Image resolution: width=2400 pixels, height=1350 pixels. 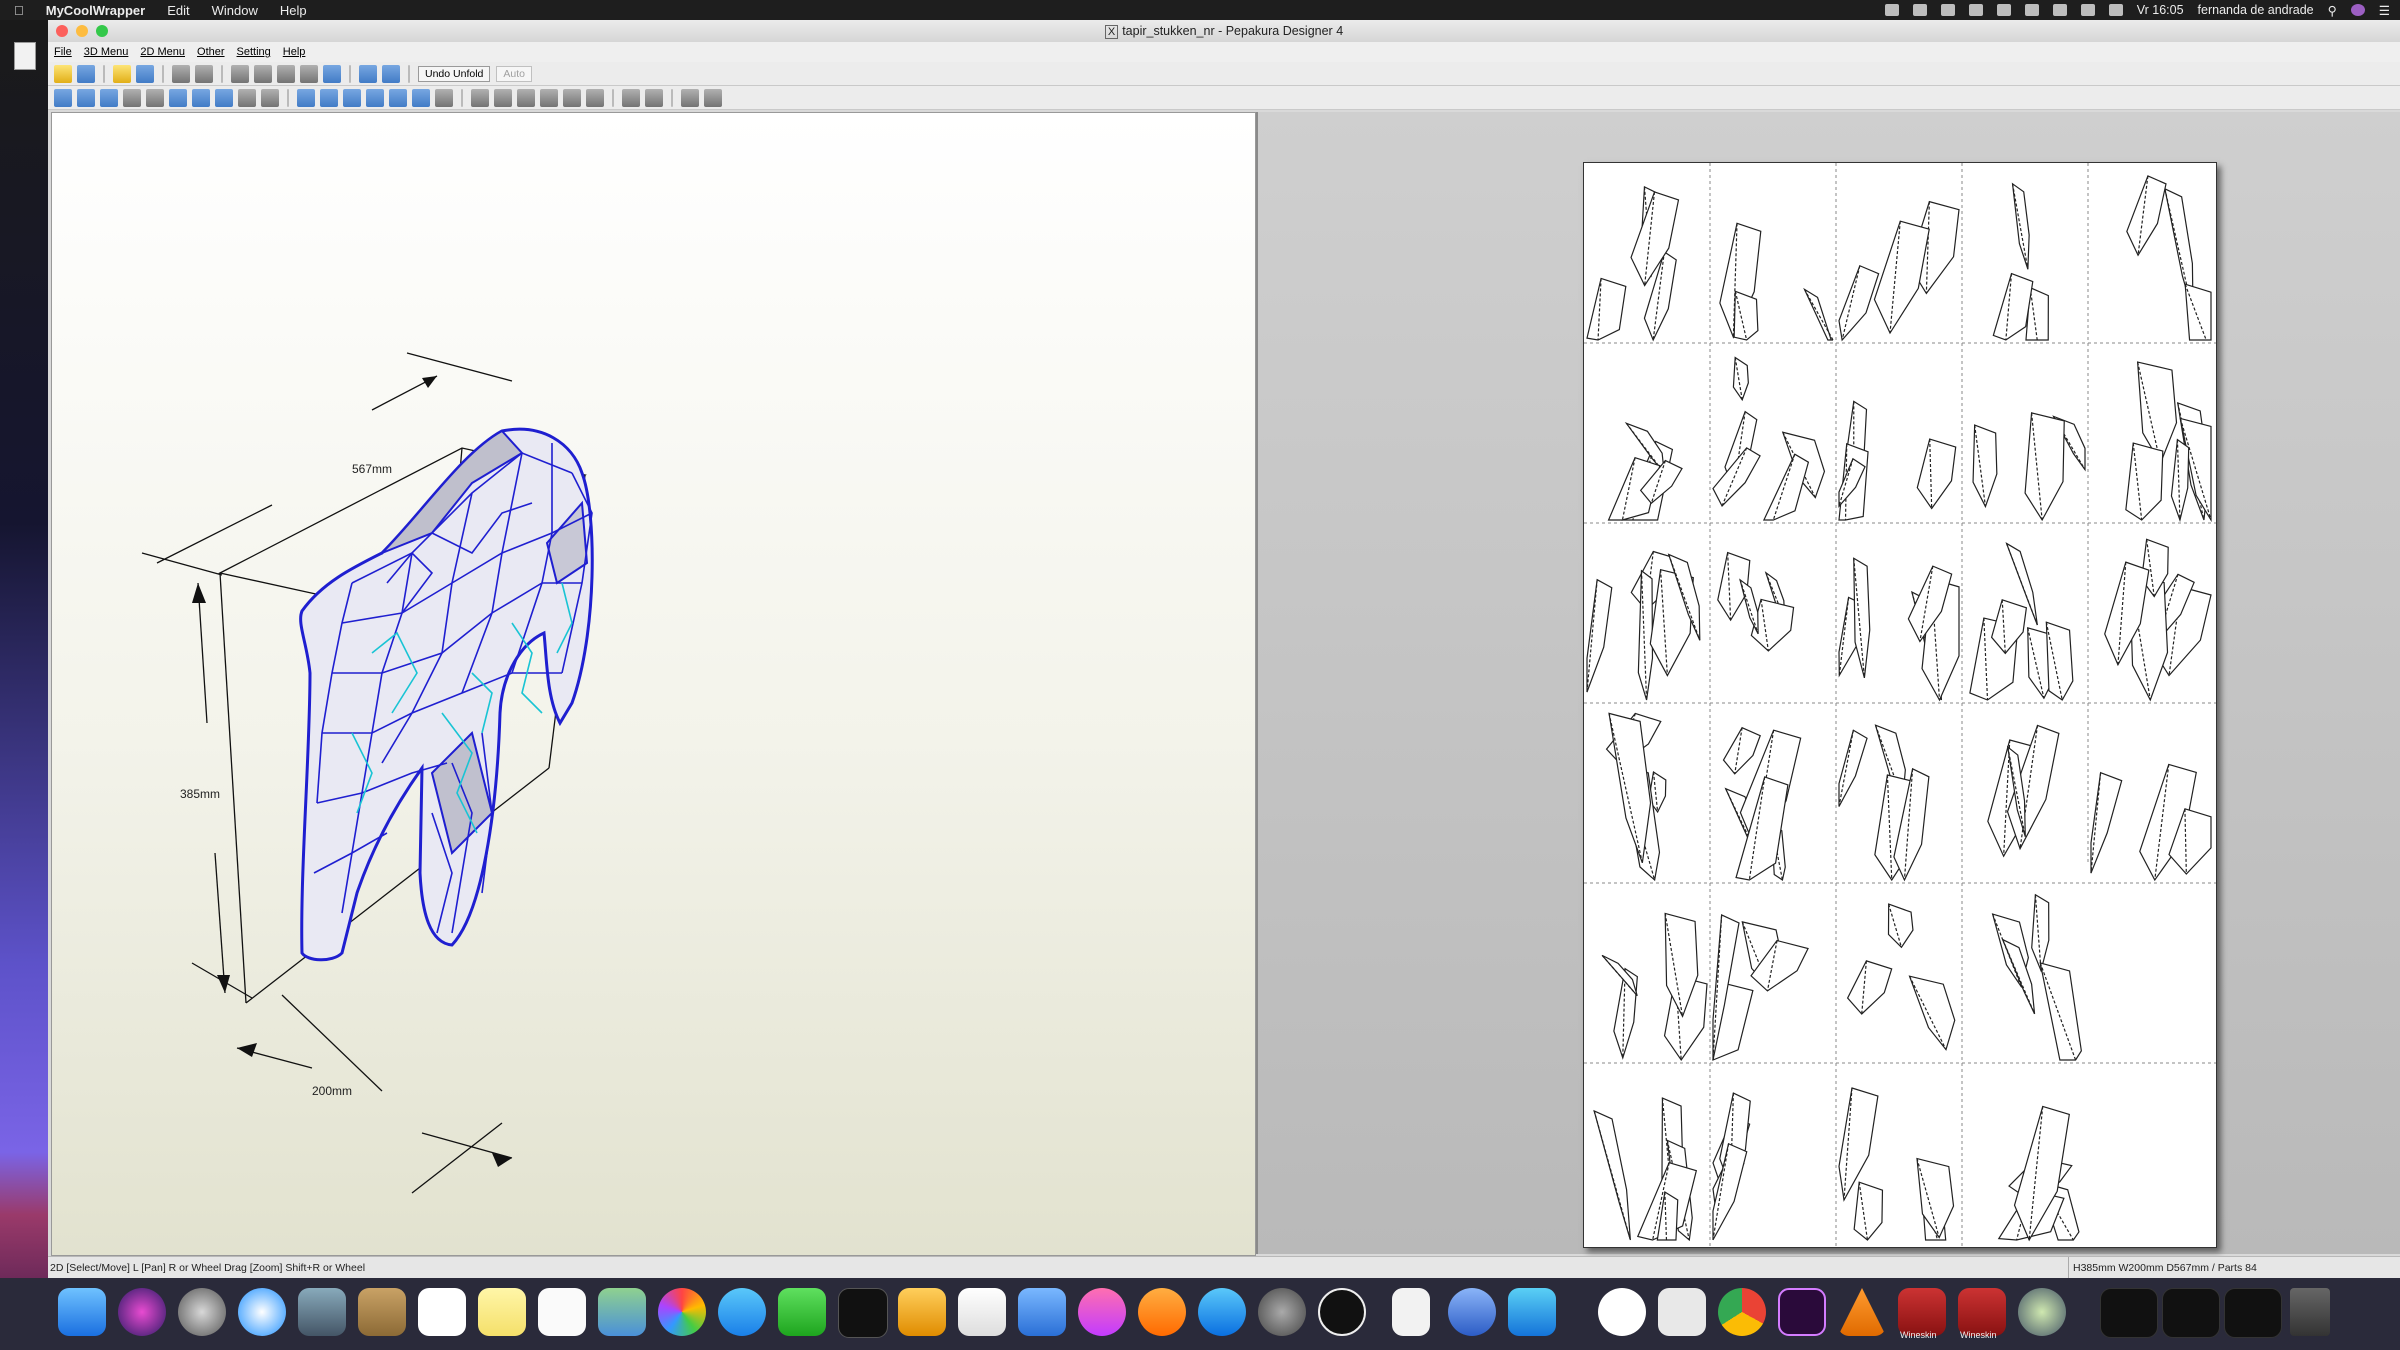 What do you see at coordinates (1975, 10) in the screenshot?
I see `dropbox-icon` at bounding box center [1975, 10].